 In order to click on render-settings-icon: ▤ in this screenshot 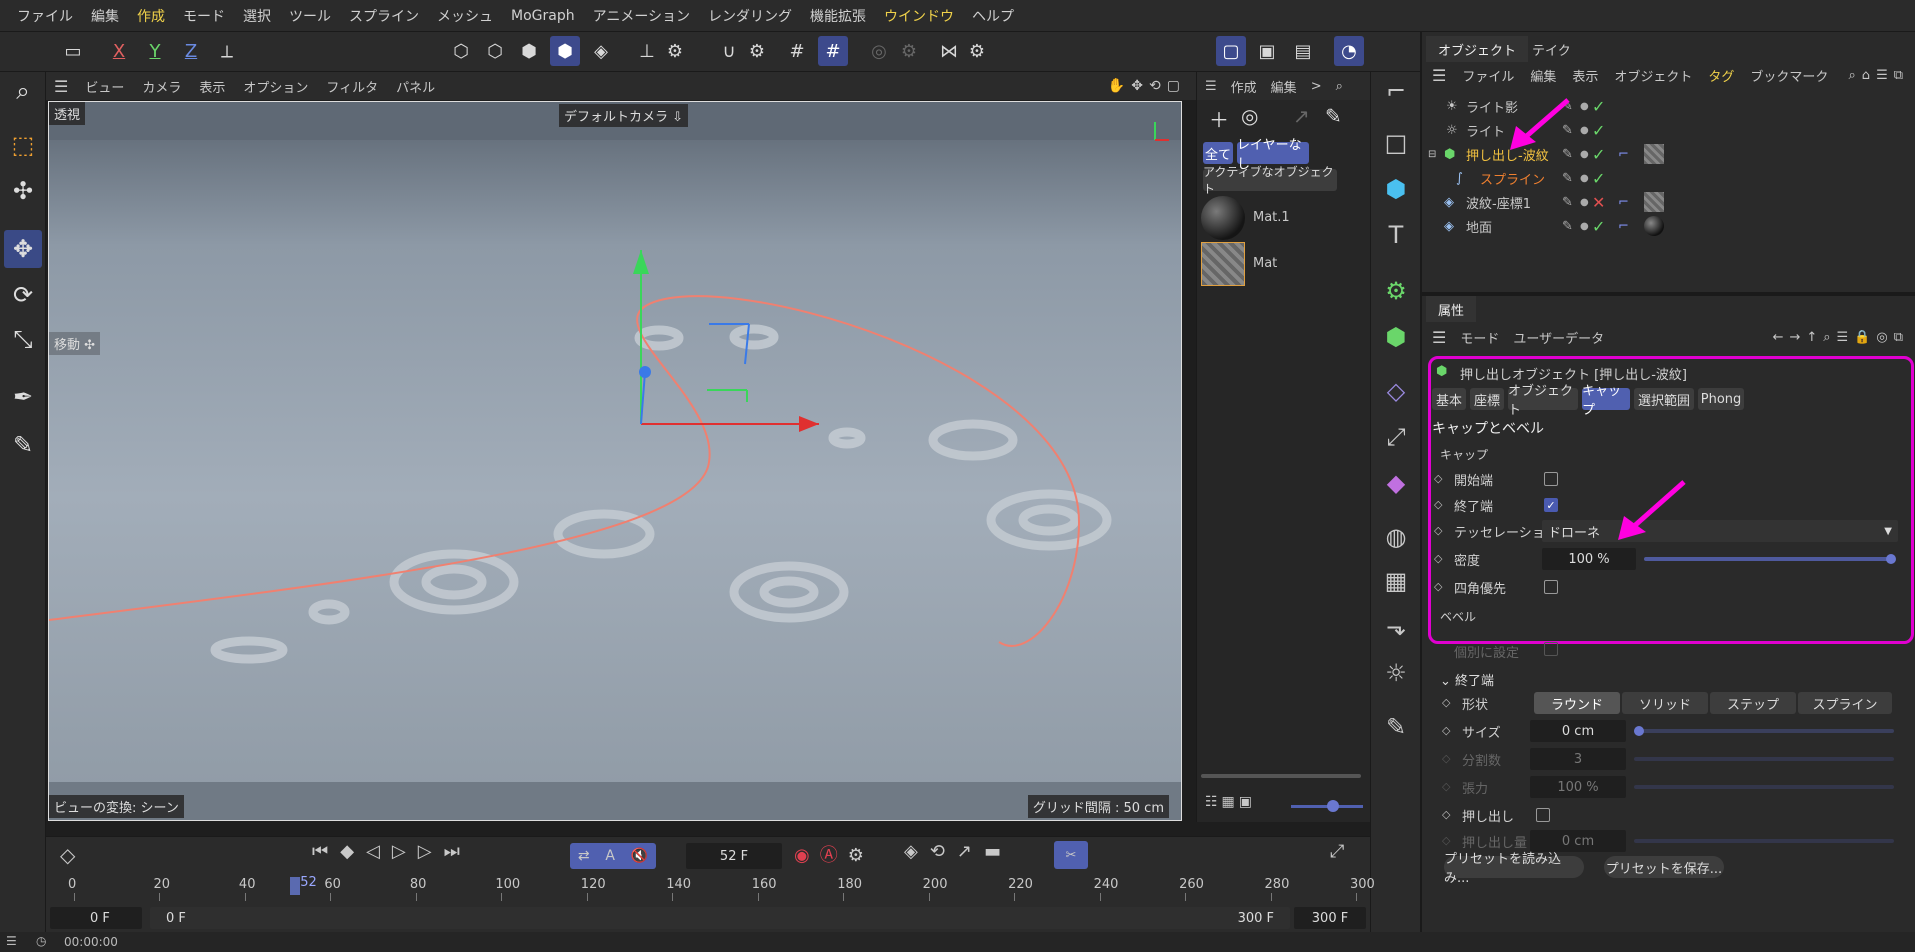, I will do `click(1303, 51)`.